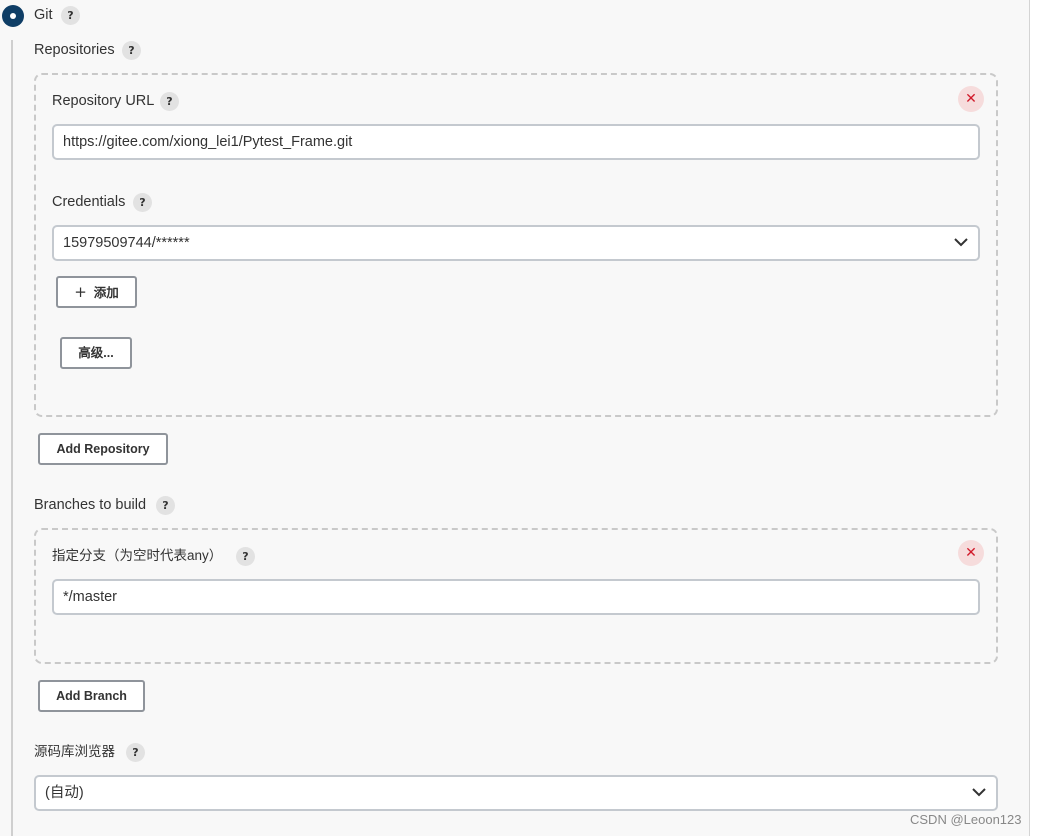  What do you see at coordinates (74, 751) in the screenshot?
I see `repository-browser-label: 源码库浏览器` at bounding box center [74, 751].